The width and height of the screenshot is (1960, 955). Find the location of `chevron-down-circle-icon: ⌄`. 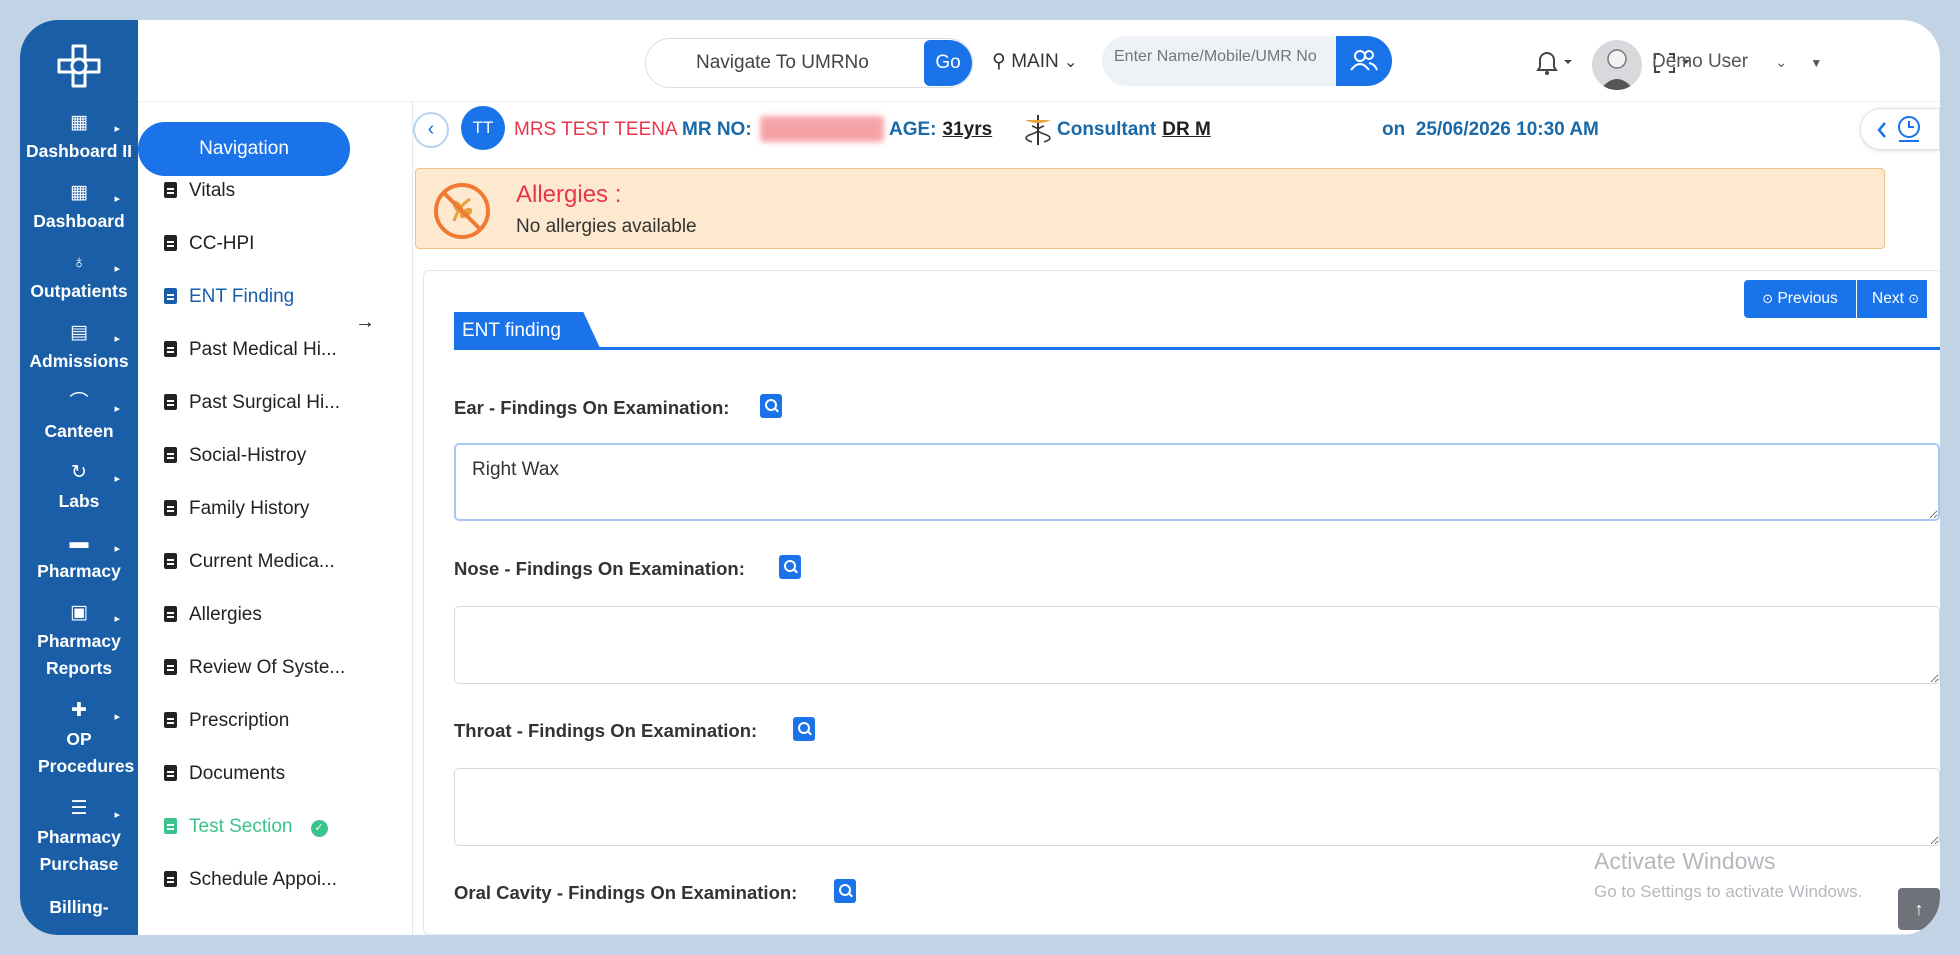

chevron-down-circle-icon: ⌄ is located at coordinates (1070, 62).